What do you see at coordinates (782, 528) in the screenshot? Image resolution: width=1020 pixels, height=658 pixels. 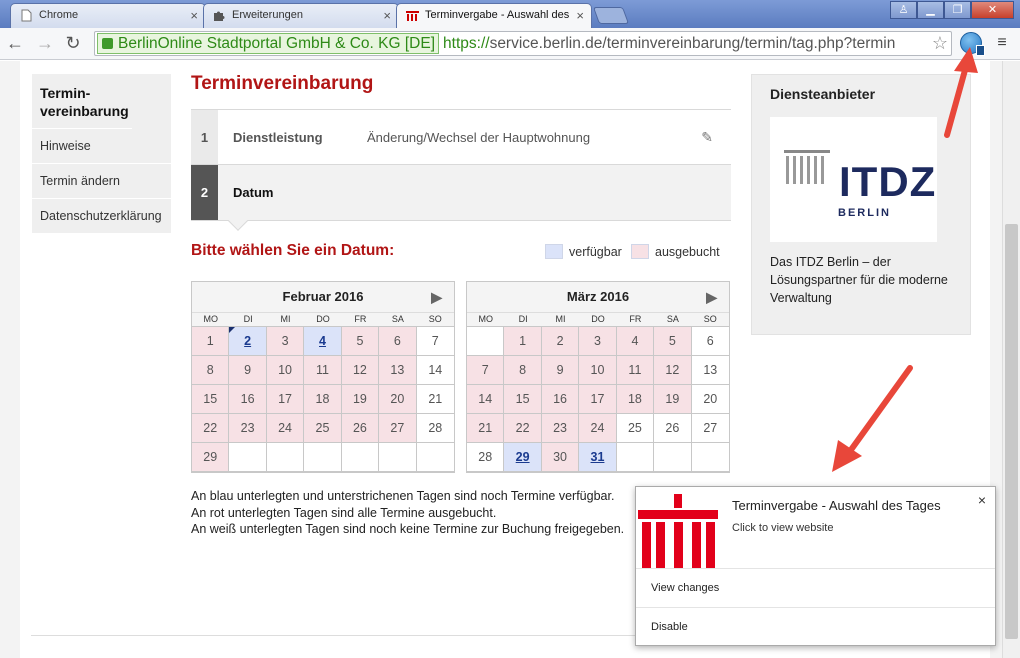 I see `notification-subtitle: Click to view website` at bounding box center [782, 528].